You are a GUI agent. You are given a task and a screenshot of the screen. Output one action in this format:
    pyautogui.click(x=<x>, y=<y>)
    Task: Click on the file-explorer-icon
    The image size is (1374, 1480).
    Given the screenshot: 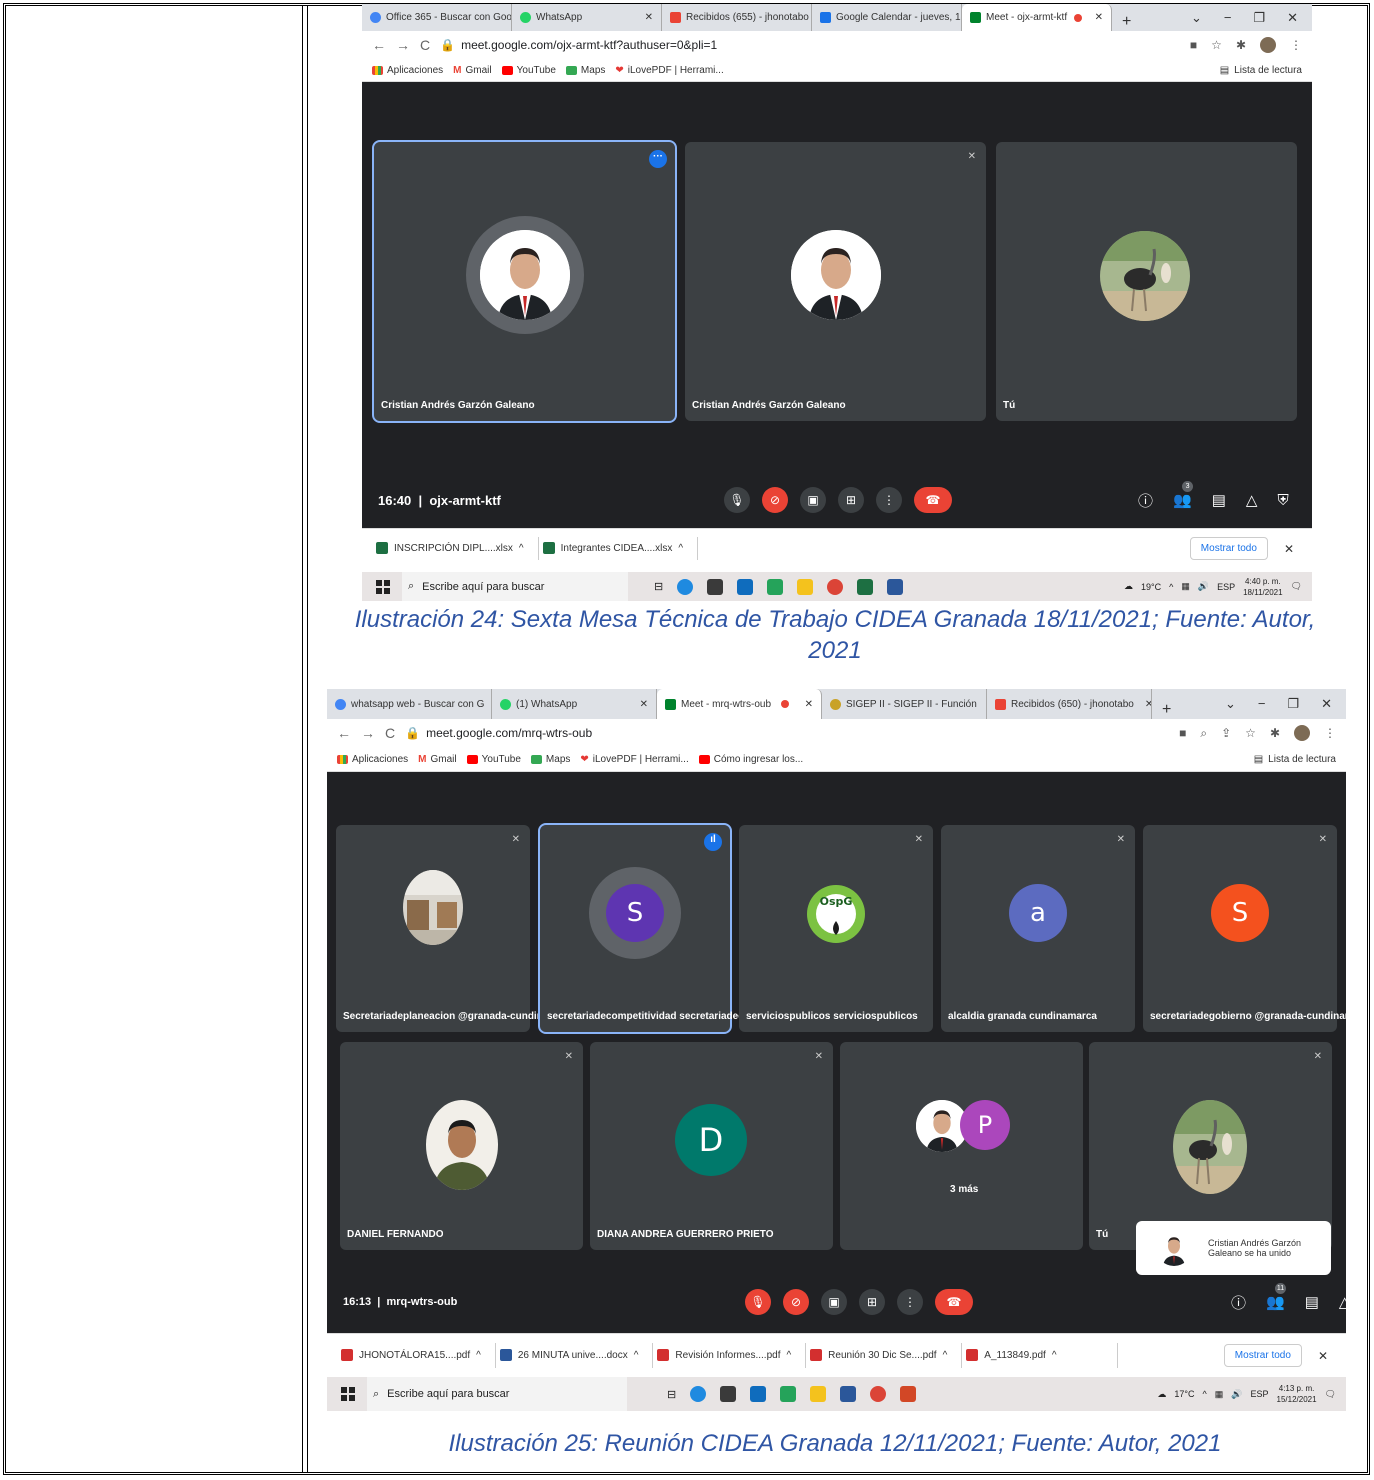 What is the action you would take?
    pyautogui.click(x=818, y=1394)
    